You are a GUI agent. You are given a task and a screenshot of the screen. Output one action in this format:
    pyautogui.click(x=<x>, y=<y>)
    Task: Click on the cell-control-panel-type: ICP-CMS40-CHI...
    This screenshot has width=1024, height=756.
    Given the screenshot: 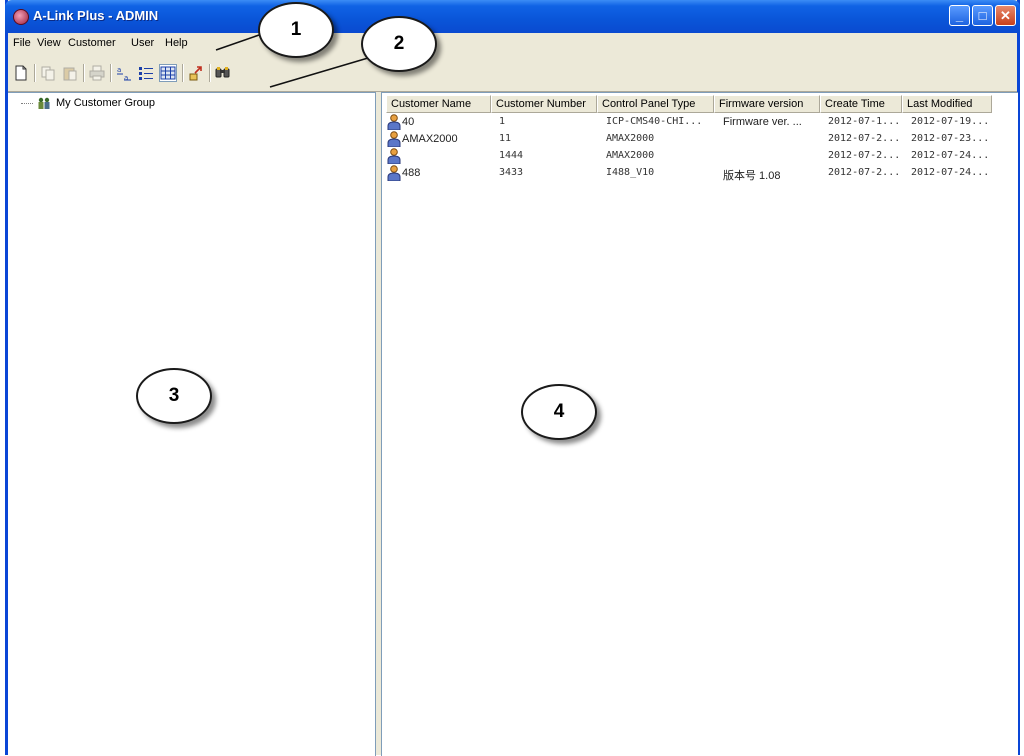 What is the action you would take?
    pyautogui.click(x=654, y=121)
    